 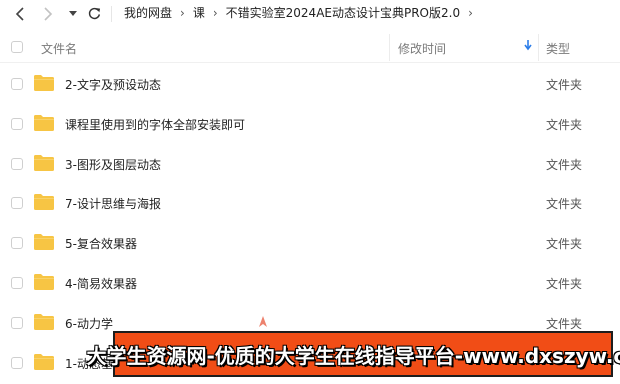 I want to click on navigation-toolbar: 我的网盘 › 课 › 不错实验室2024AE动态设计宝典PRO版2.0 ›, so click(x=310, y=13).